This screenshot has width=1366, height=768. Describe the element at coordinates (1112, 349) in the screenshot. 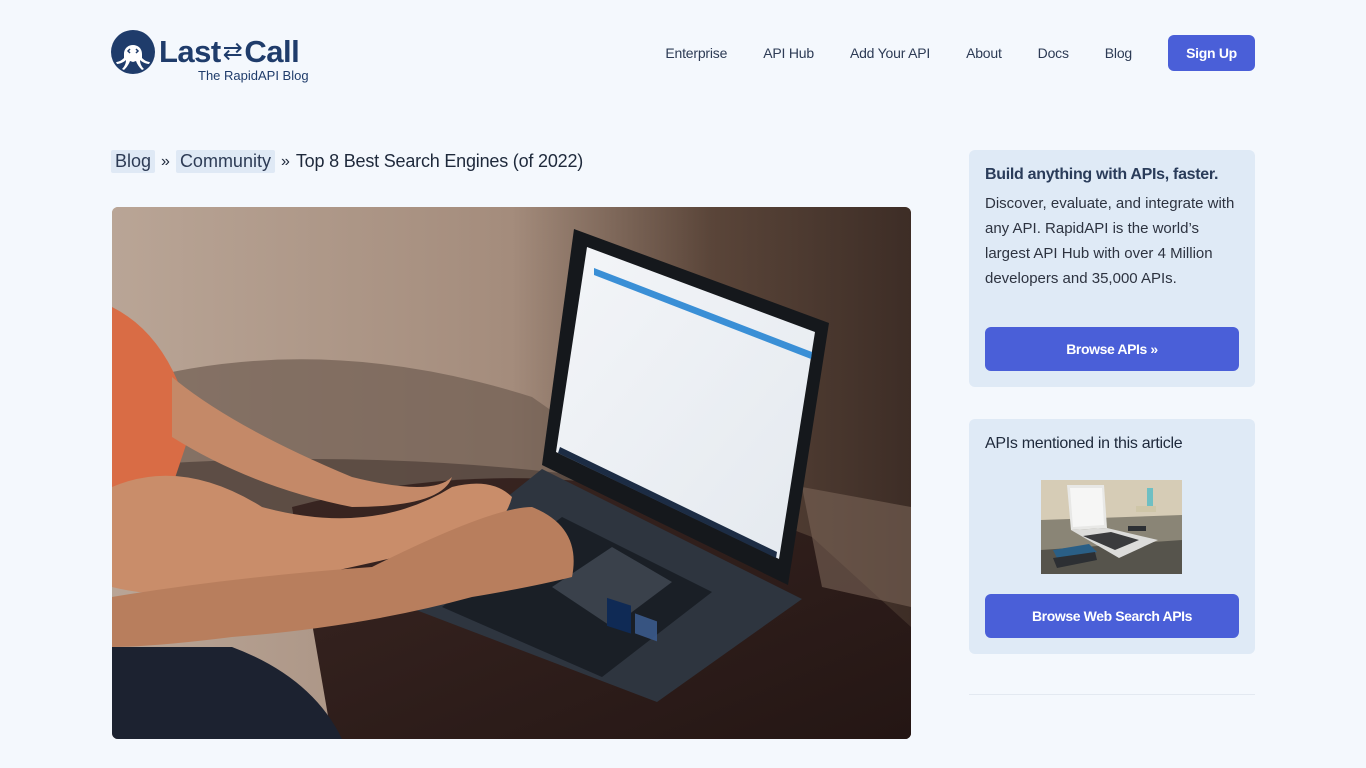

I see `browse-apis-button: Browse APIs »` at that location.